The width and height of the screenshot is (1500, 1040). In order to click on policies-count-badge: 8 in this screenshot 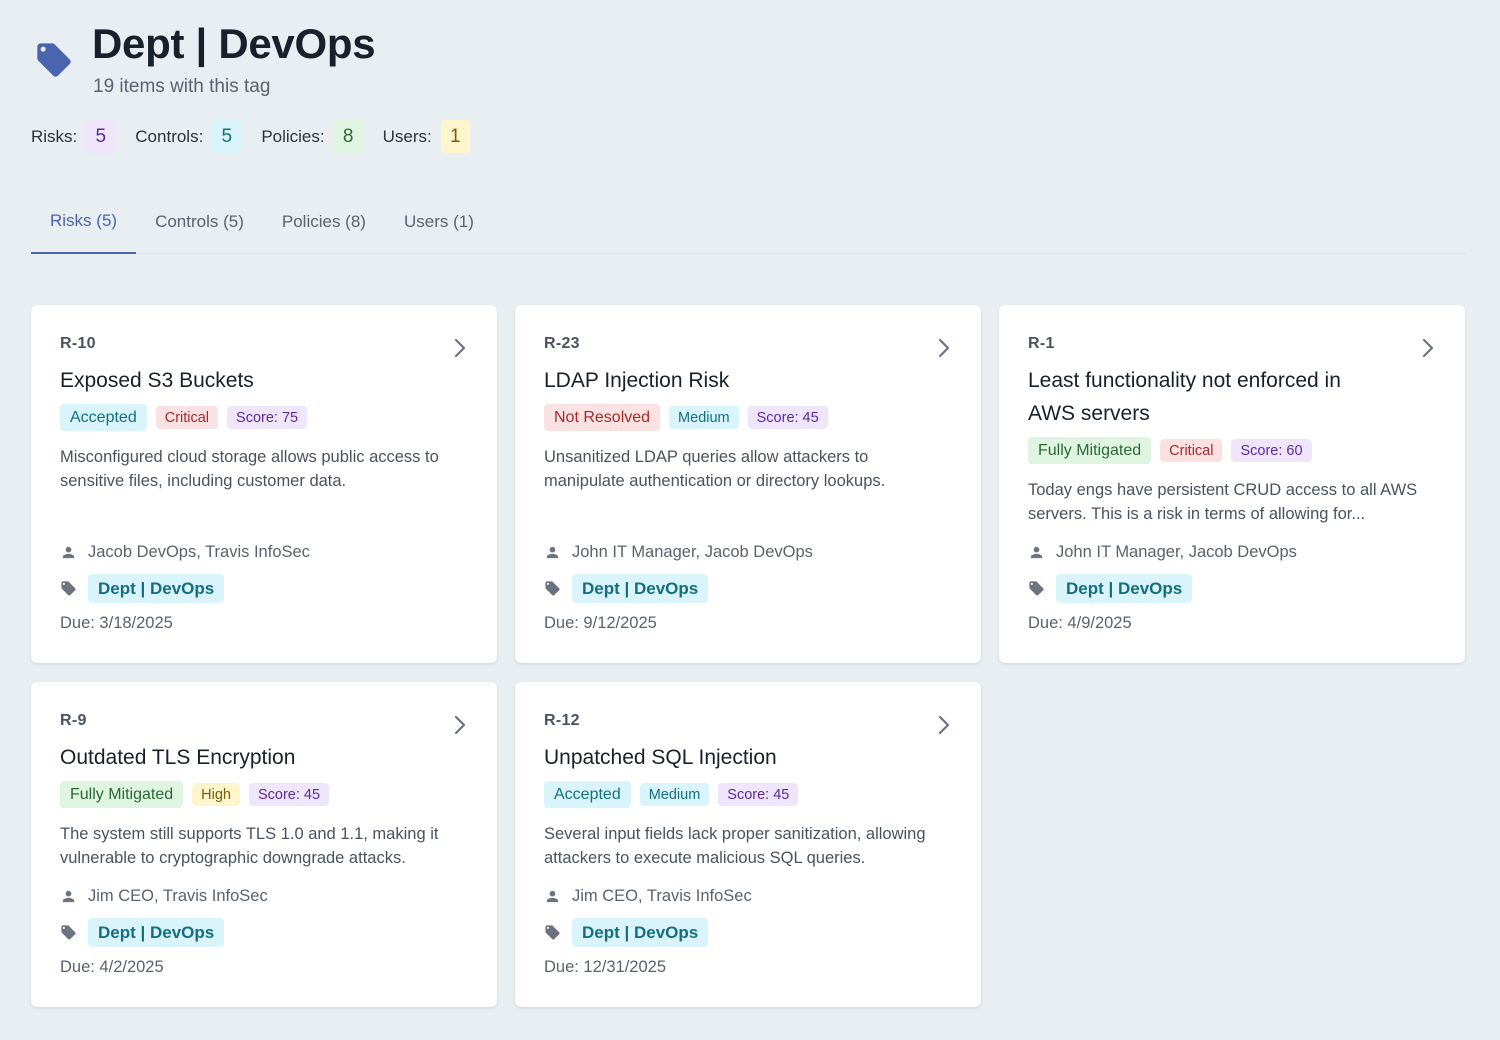, I will do `click(348, 136)`.